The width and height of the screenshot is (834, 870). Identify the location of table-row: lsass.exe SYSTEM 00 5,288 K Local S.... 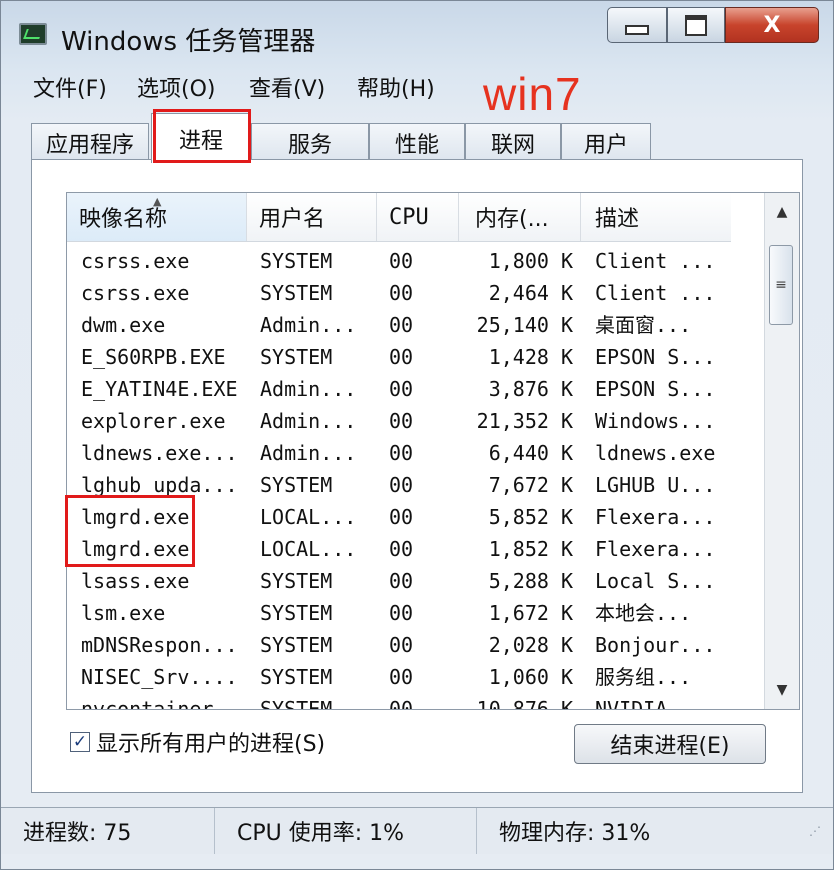
(399, 581).